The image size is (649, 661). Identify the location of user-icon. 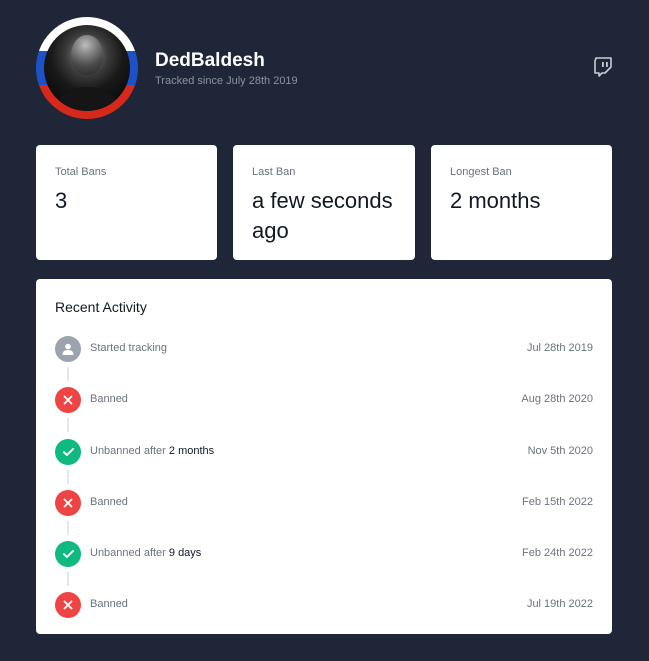
(68, 349).